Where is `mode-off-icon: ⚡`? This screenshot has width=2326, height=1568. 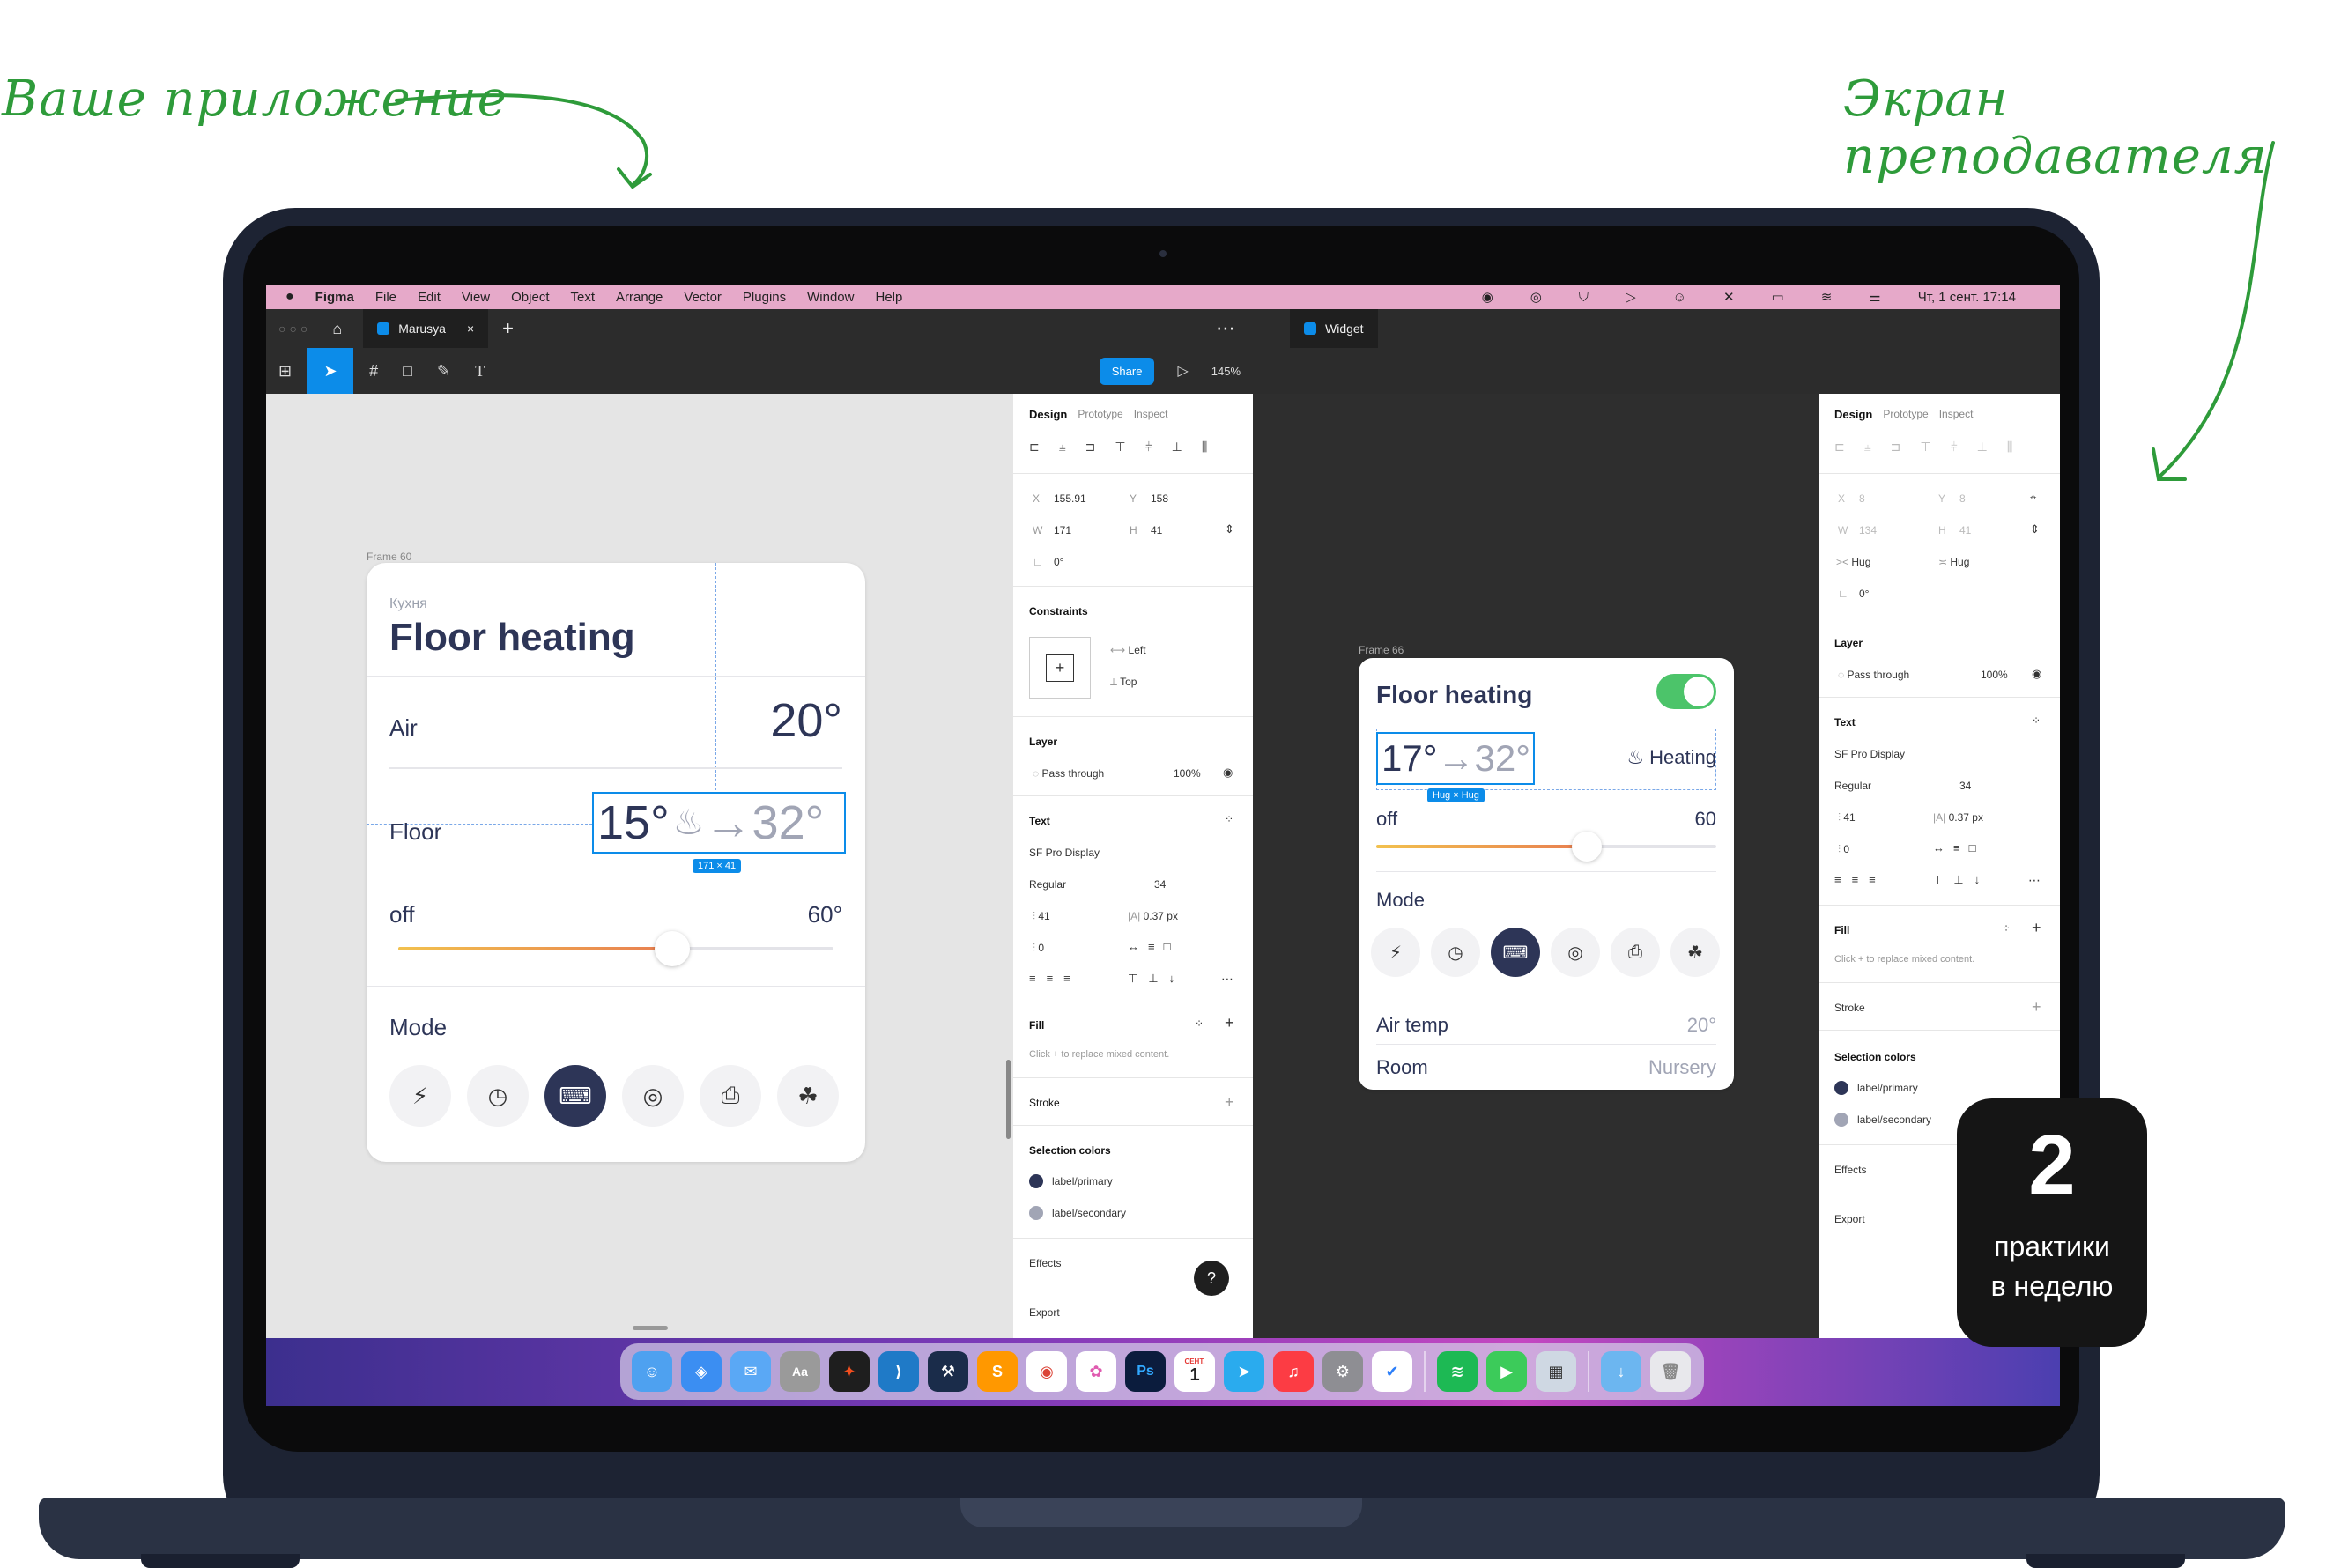 mode-off-icon: ⚡ is located at coordinates (420, 1096).